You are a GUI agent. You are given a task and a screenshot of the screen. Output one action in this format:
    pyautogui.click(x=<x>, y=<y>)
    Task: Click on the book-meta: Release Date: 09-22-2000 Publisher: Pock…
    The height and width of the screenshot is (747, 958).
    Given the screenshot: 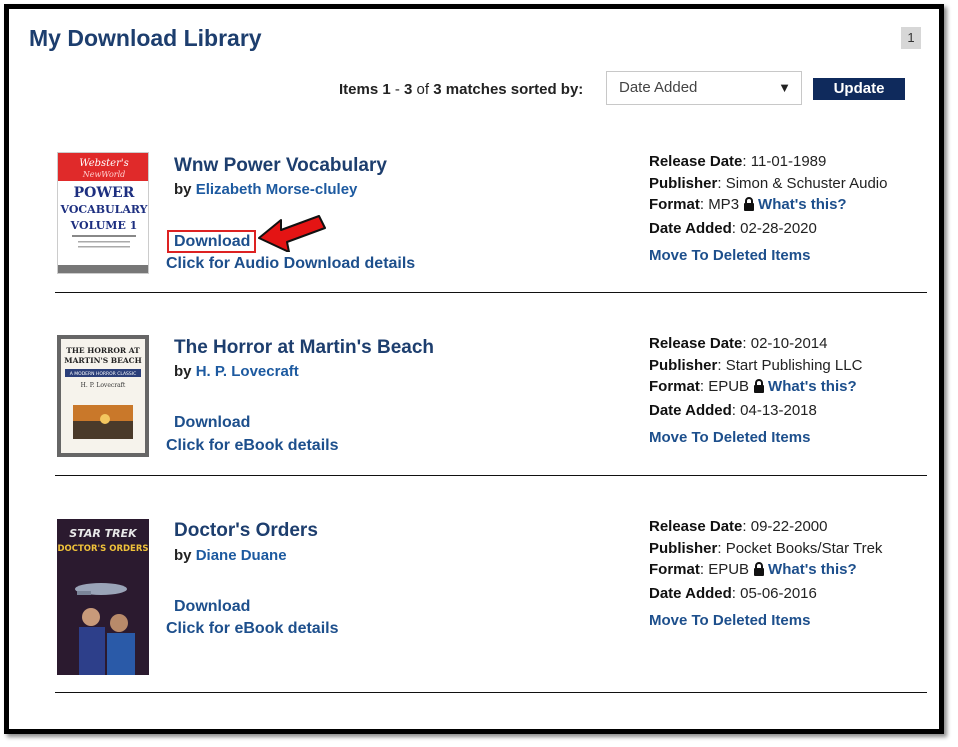 What is the action you would take?
    pyautogui.click(x=765, y=574)
    